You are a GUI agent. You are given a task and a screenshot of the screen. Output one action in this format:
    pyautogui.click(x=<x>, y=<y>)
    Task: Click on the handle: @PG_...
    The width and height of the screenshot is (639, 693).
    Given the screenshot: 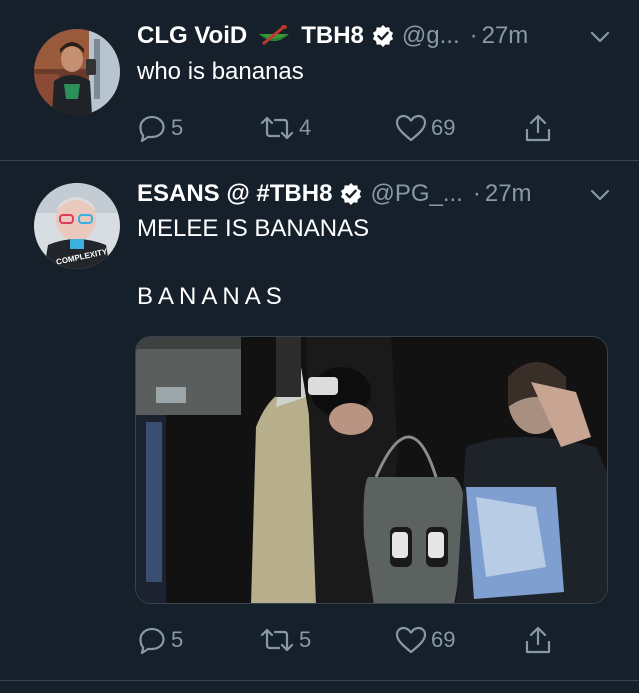 What is the action you would take?
    pyautogui.click(x=416, y=194)
    